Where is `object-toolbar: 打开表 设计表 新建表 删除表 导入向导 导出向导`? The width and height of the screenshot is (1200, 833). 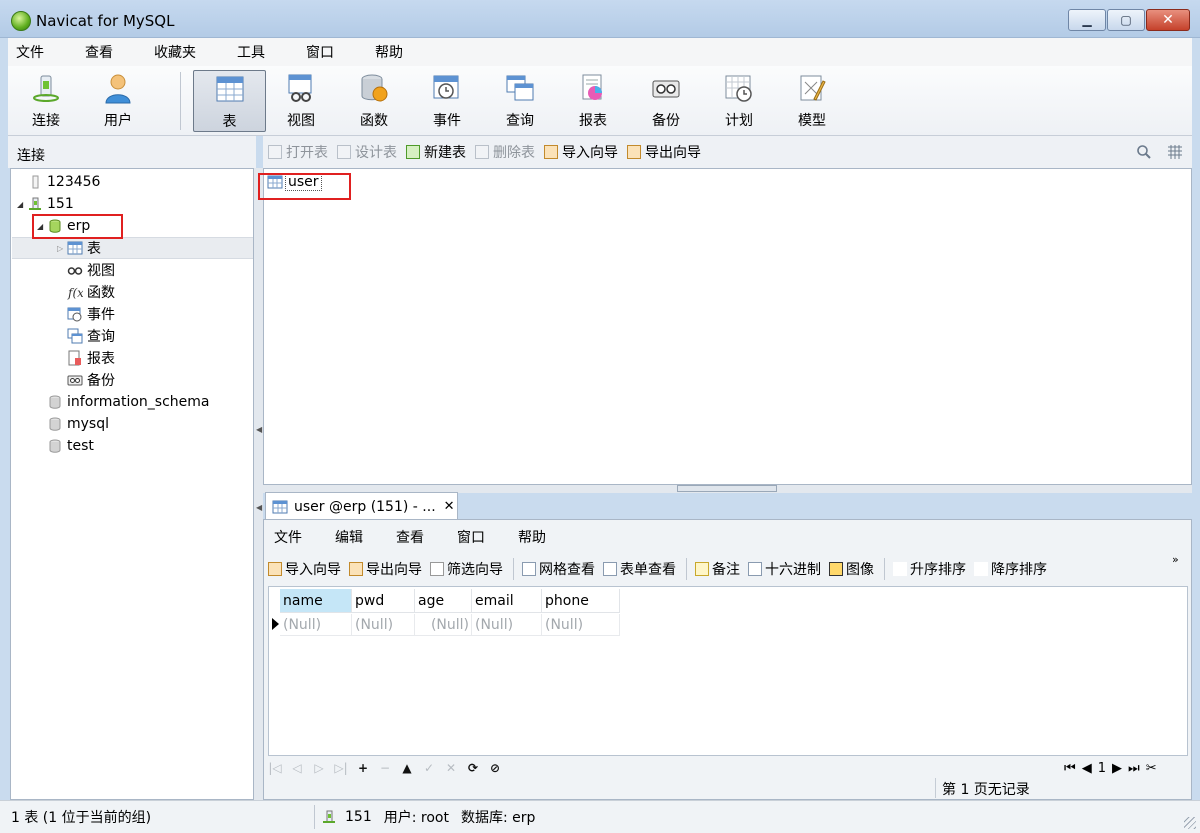
object-toolbar: 打开表 设计表 新建表 删除表 导入向导 导出向导 is located at coordinates (727, 152).